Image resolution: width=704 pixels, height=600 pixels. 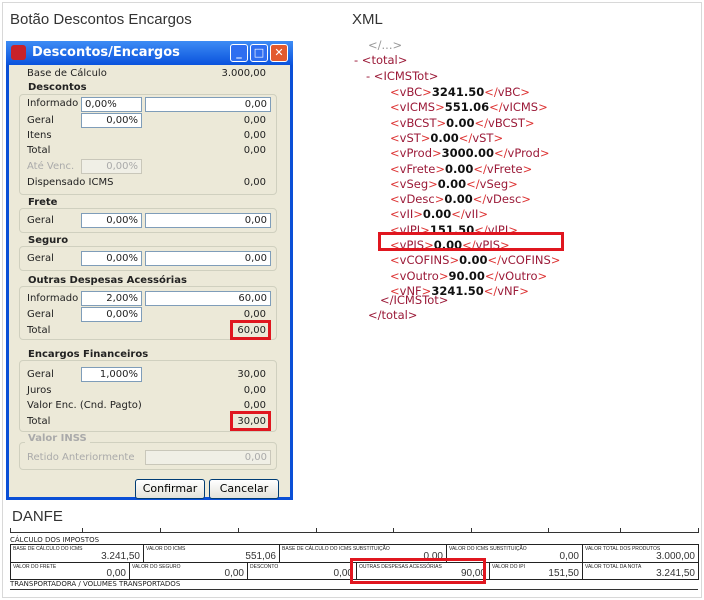 What do you see at coordinates (623, 549) in the screenshot?
I see `danfe-cell-label: VALOR TOTAL DOS PRODUTOS` at bounding box center [623, 549].